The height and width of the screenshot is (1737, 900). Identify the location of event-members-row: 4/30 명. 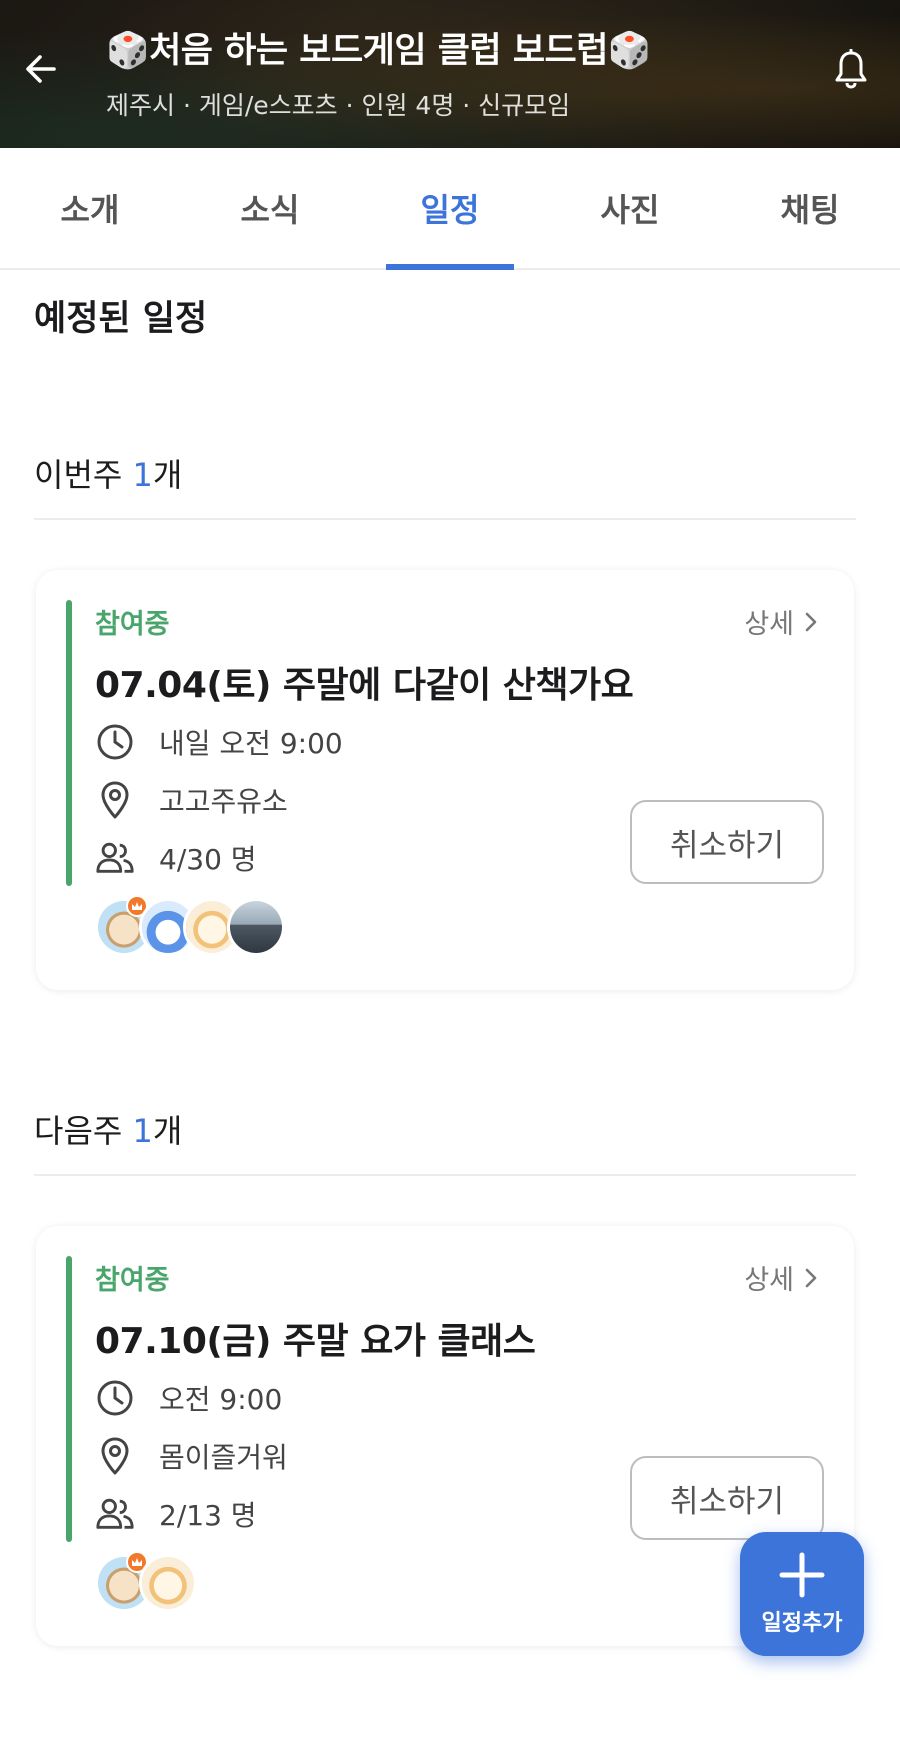
(176, 858).